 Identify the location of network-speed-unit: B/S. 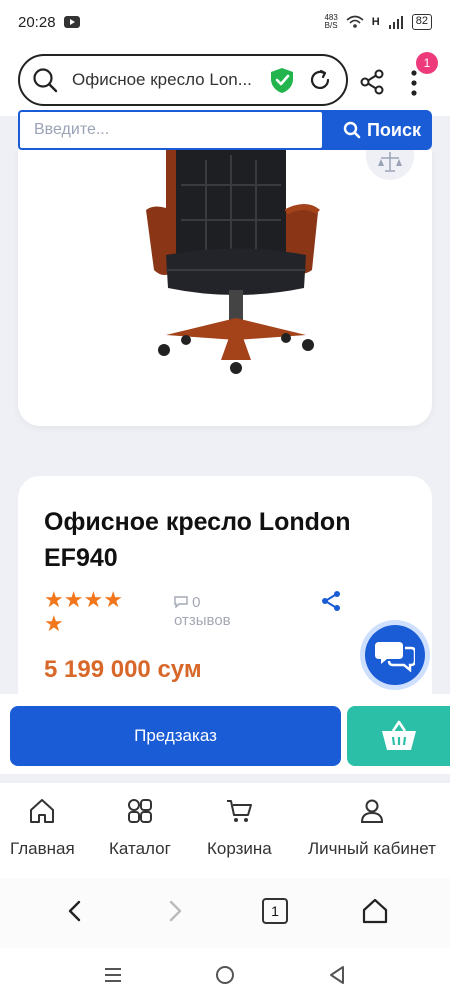
(331, 25).